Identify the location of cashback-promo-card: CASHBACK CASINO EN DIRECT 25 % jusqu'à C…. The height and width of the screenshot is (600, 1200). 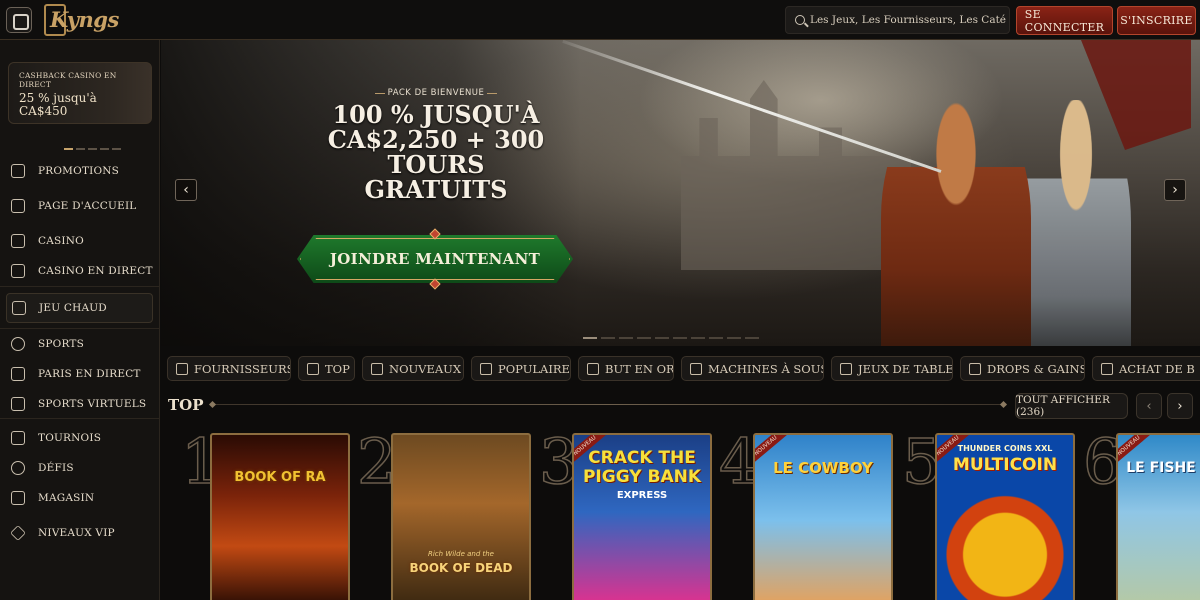
(80, 93).